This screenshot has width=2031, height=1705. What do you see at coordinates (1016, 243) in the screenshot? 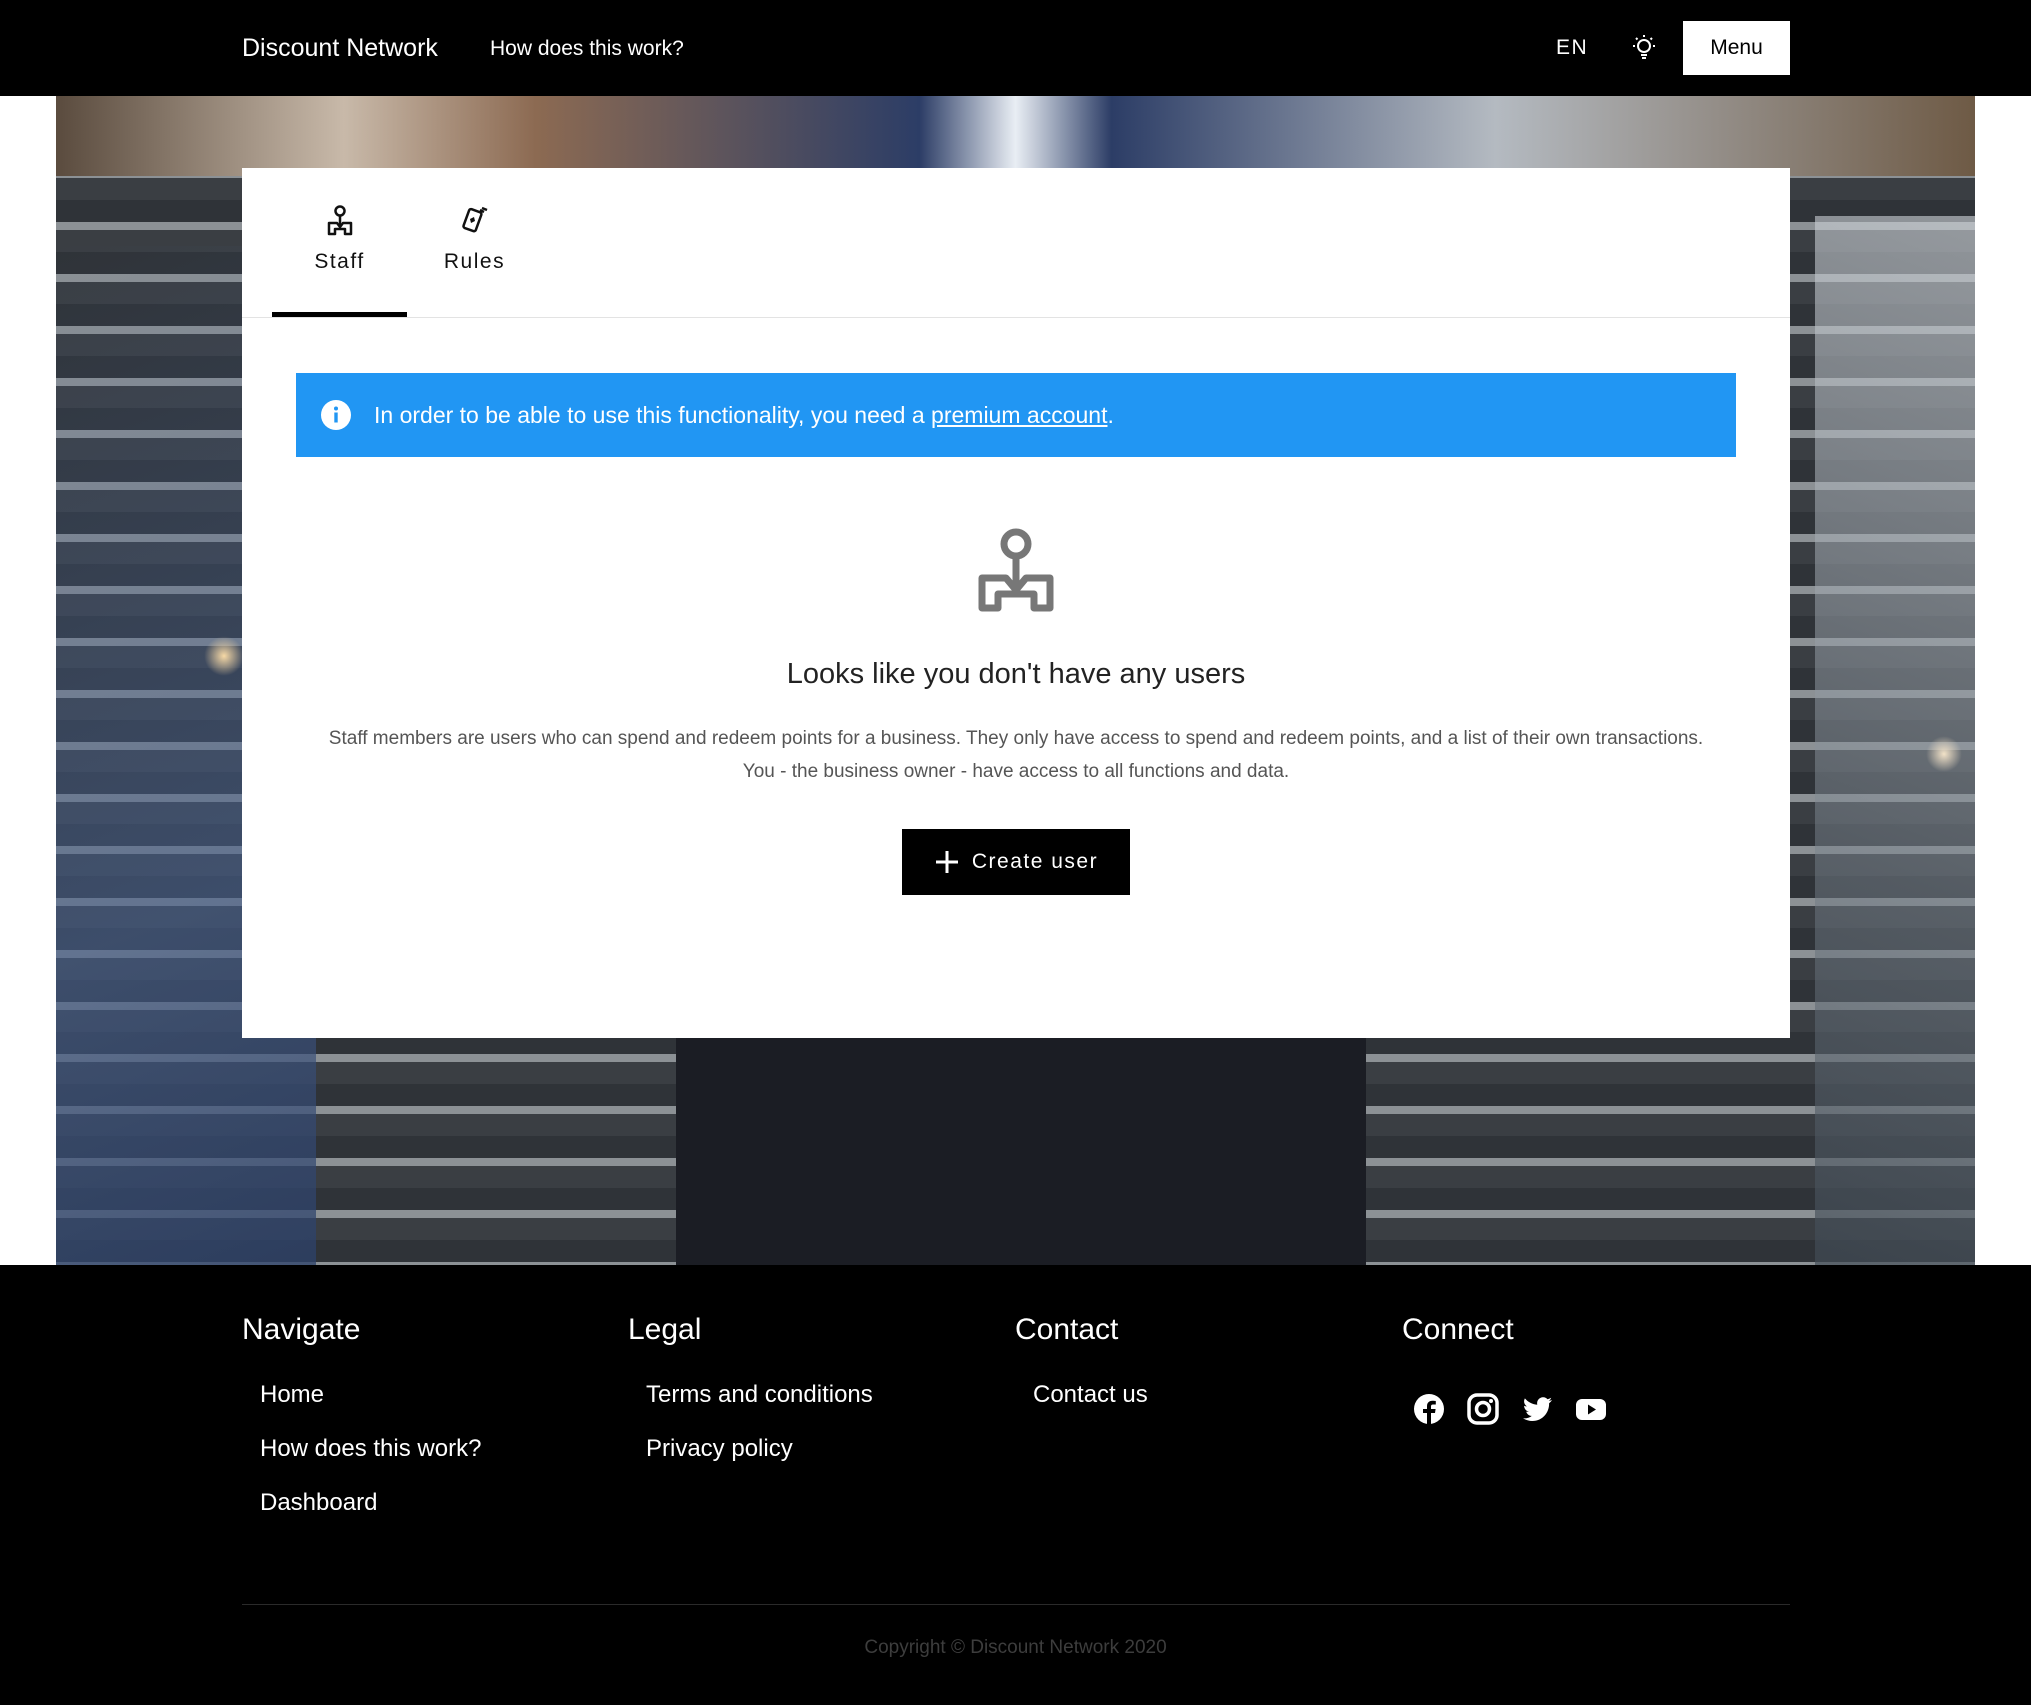
I see `tab-bar: Staff Rules` at bounding box center [1016, 243].